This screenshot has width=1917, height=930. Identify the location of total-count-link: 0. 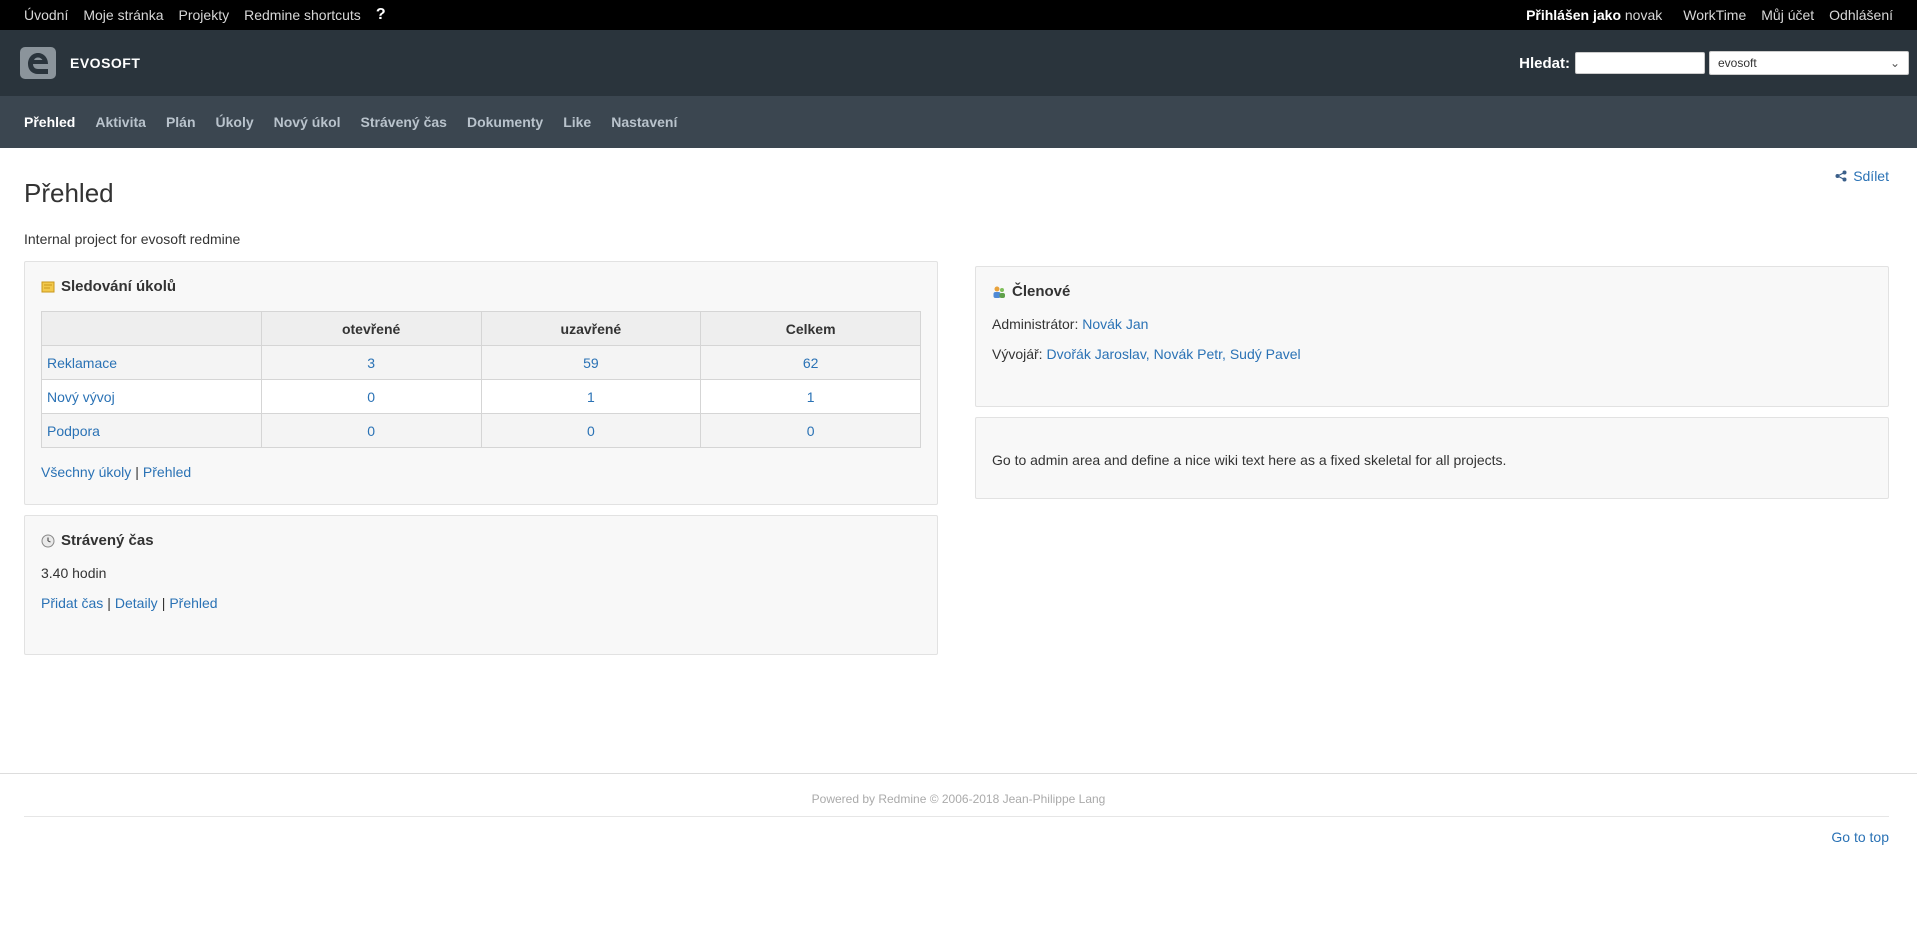
(811, 431).